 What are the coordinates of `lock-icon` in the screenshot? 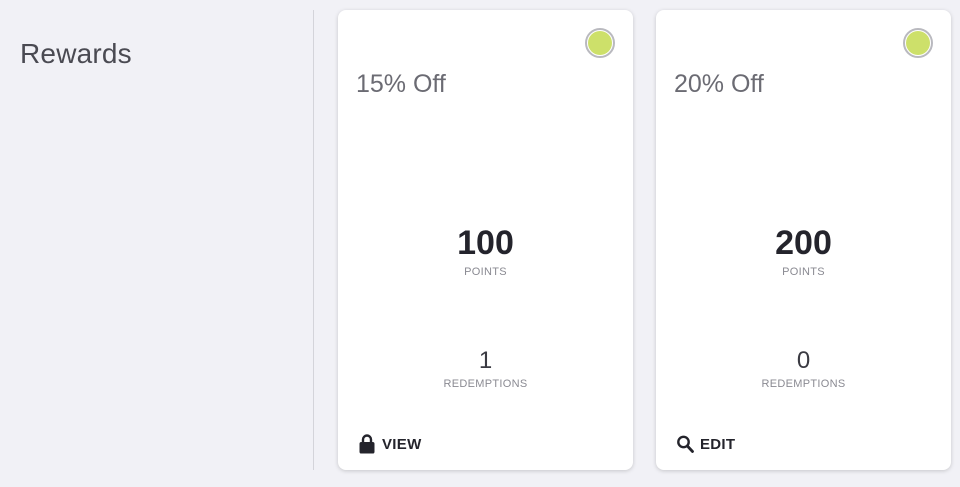 It's located at (367, 444).